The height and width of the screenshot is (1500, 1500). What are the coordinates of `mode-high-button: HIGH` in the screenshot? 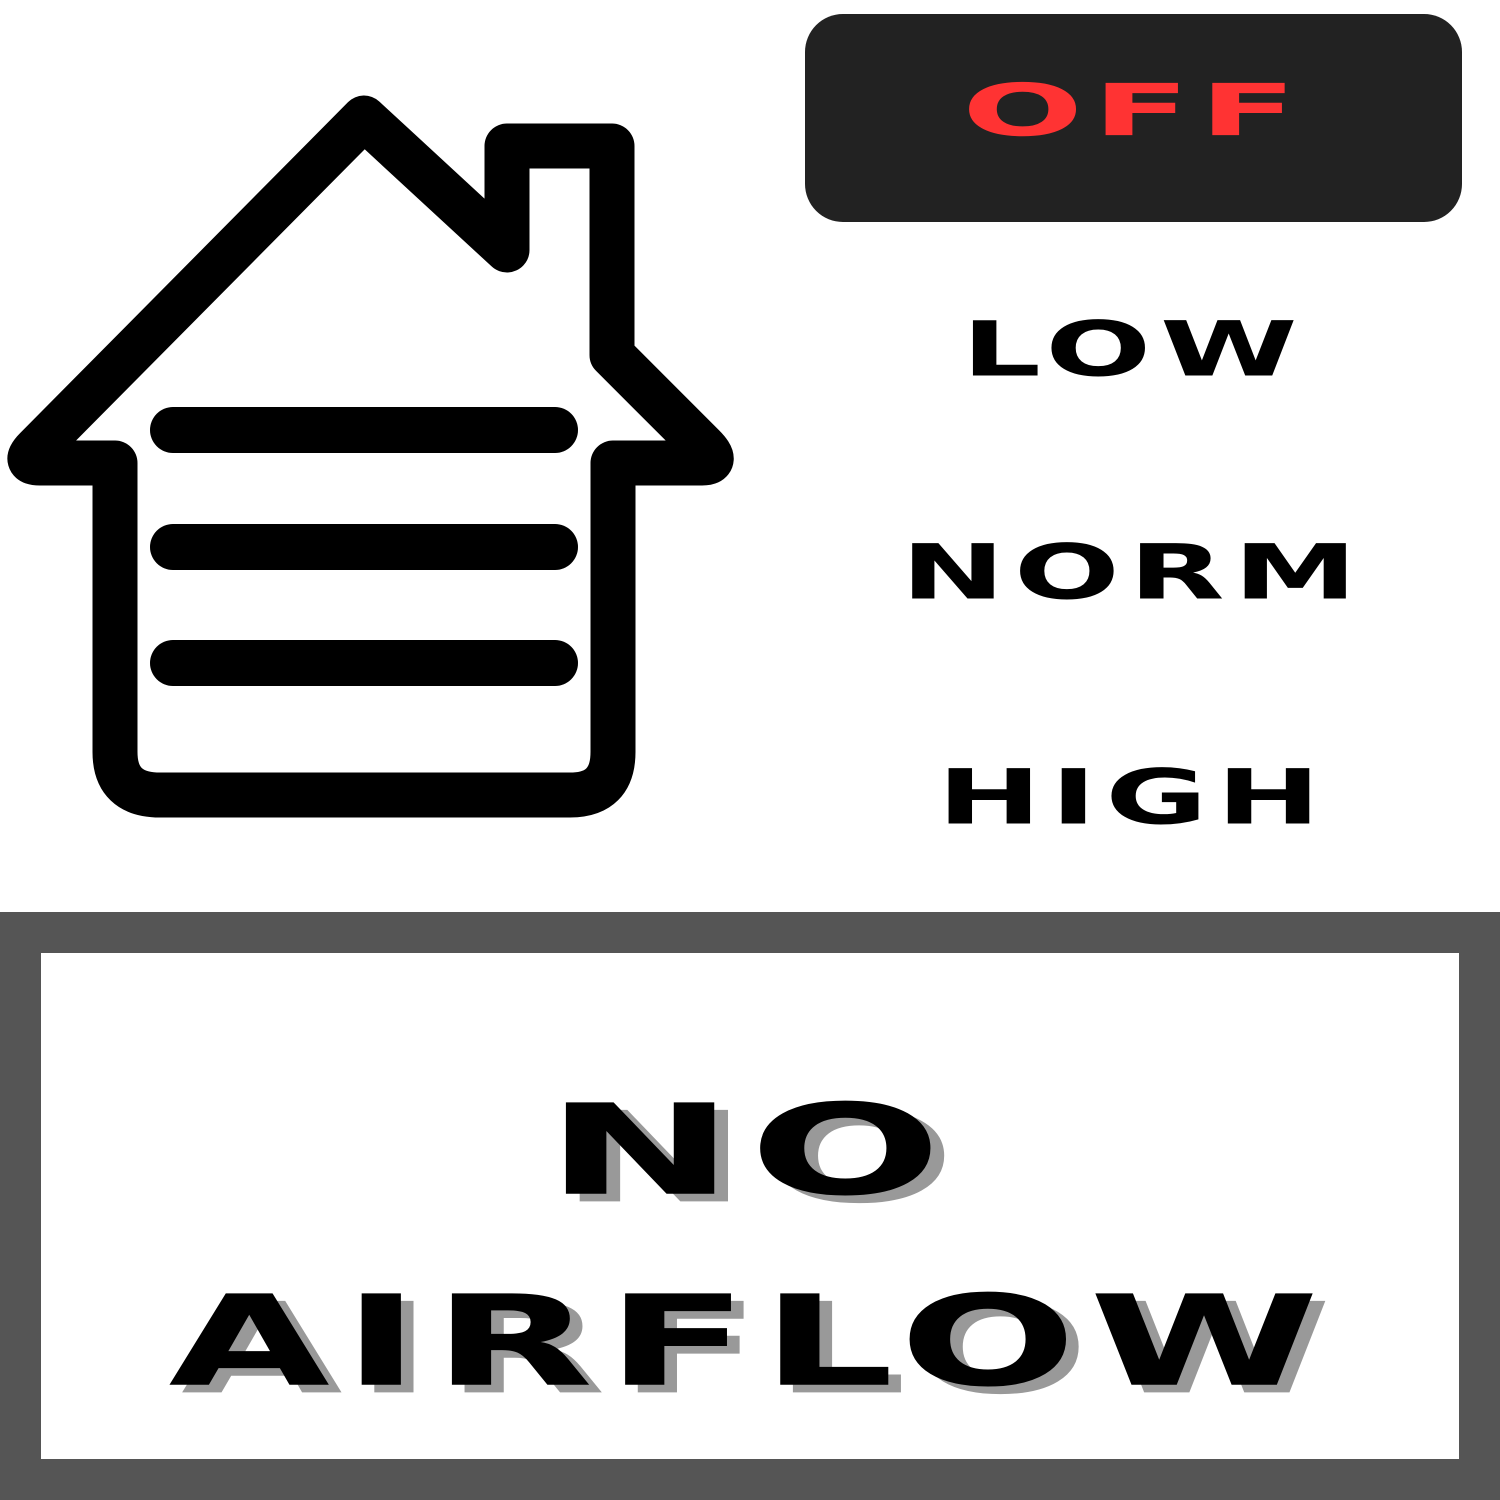 It's located at (1133, 798).